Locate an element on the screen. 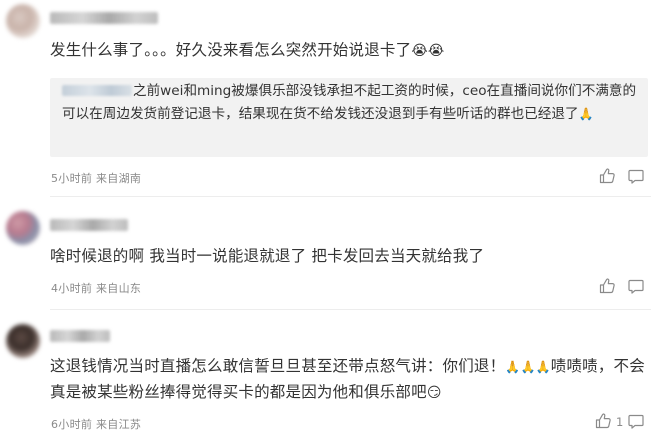 This screenshot has height=432, width=651. comment-text-main: 发生什么事了。。。好久没来看怎么突然开始说退卡了 is located at coordinates (231, 50).